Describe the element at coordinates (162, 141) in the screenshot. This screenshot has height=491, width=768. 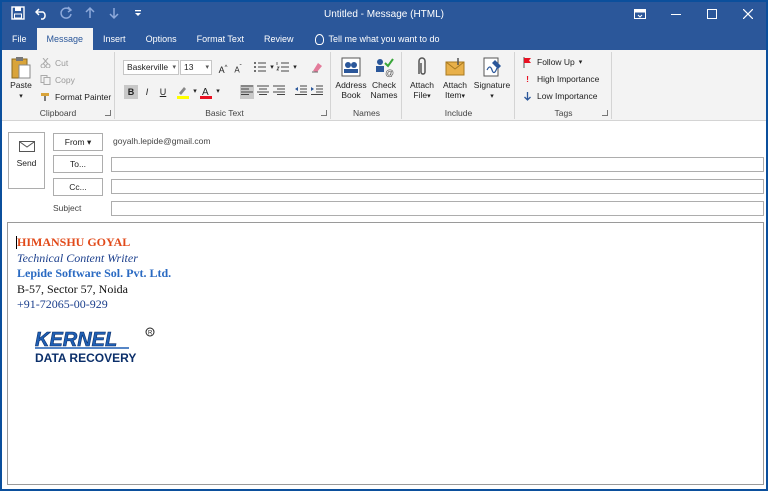
I see `from-address: goyalh.lepide@gmail.com` at that location.